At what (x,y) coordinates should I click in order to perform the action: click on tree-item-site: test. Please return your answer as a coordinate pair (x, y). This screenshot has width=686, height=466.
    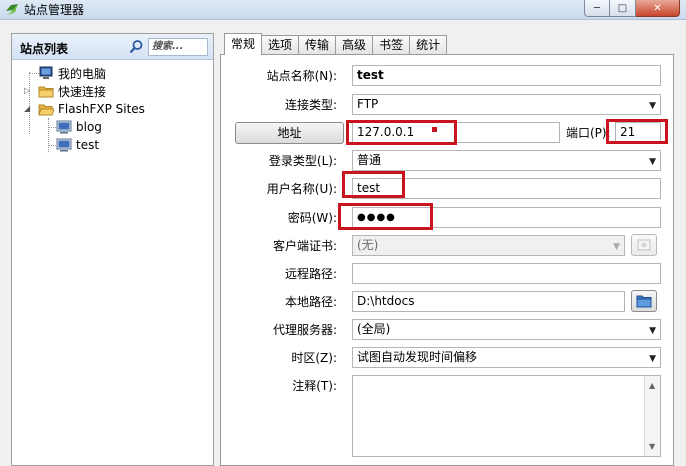
    Looking at the image, I should click on (77, 145).